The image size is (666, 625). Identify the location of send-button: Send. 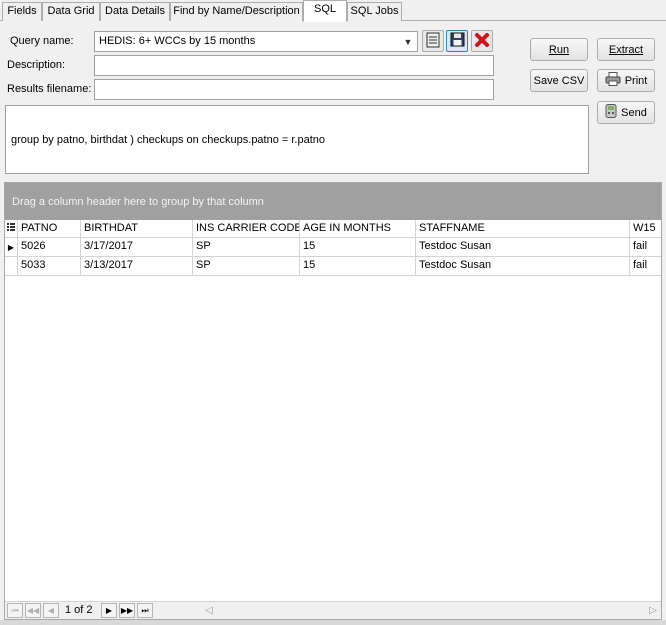
(626, 112).